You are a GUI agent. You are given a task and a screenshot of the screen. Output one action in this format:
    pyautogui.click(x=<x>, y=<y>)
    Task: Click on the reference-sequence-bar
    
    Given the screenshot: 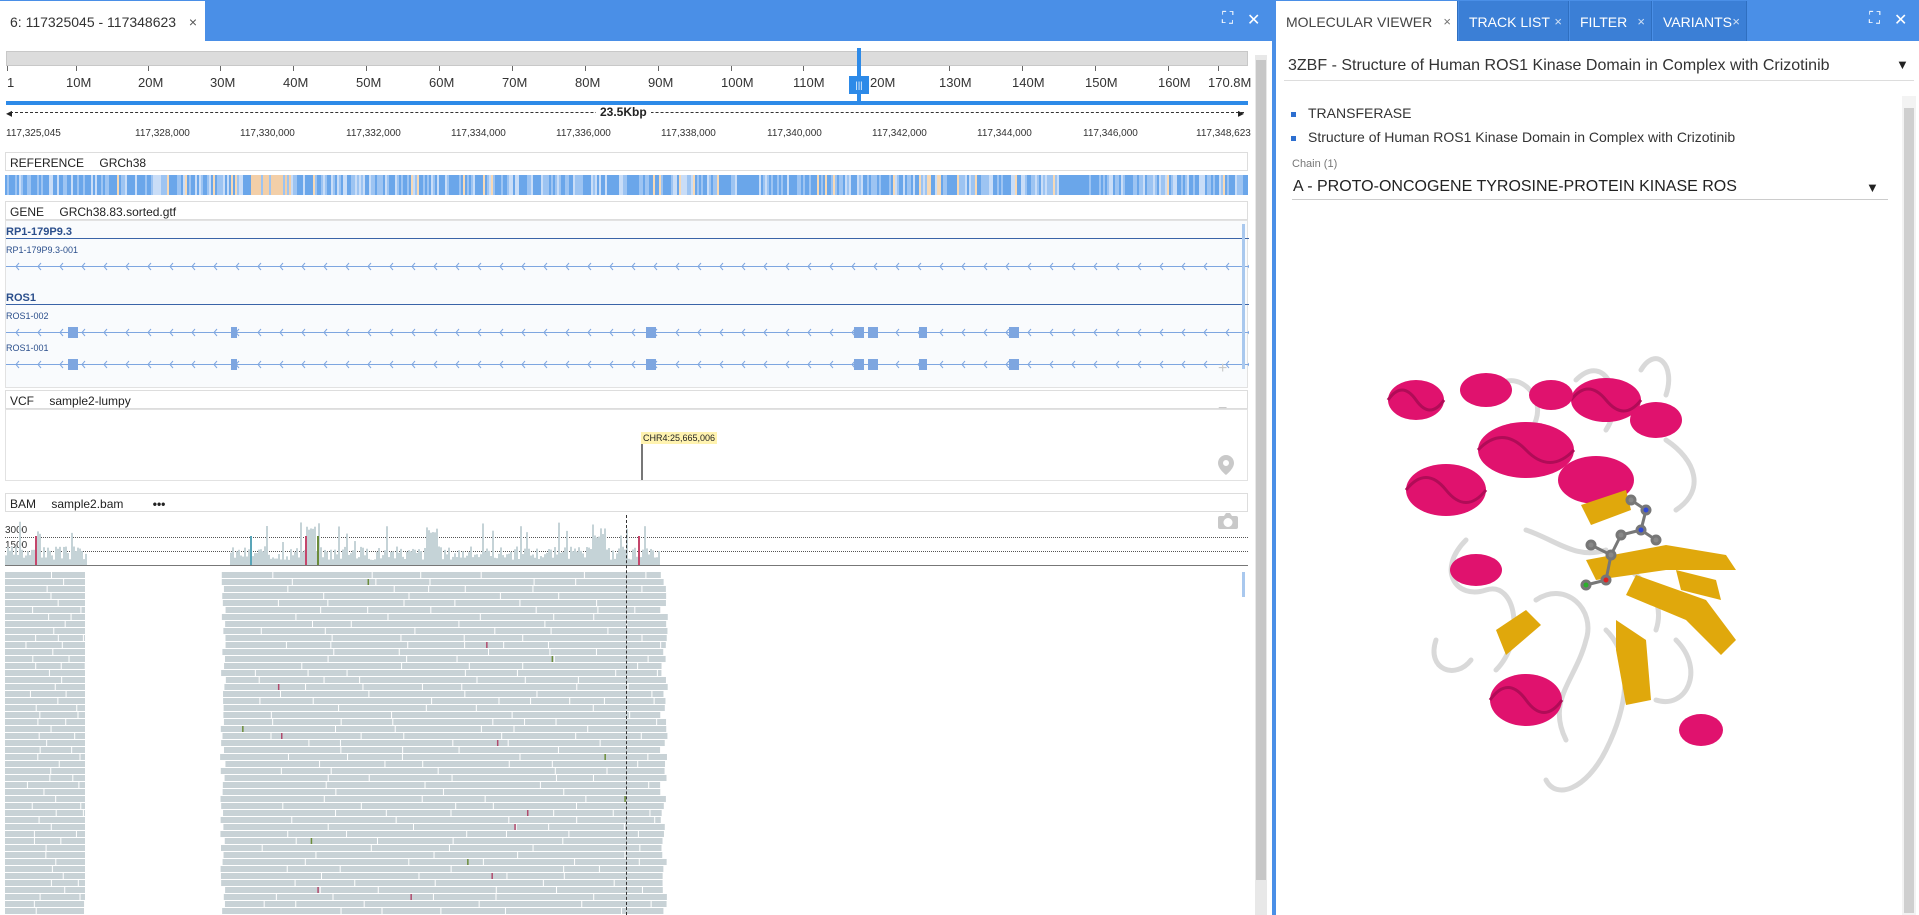 What is the action you would take?
    pyautogui.click(x=626, y=185)
    